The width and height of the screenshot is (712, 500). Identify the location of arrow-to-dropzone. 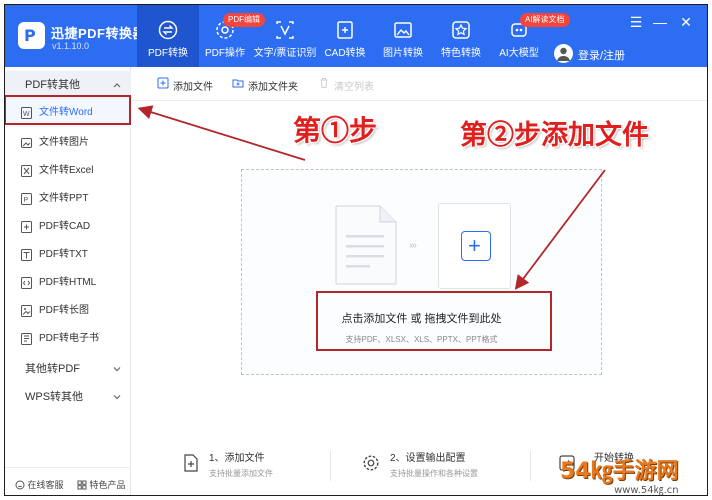
(560, 229).